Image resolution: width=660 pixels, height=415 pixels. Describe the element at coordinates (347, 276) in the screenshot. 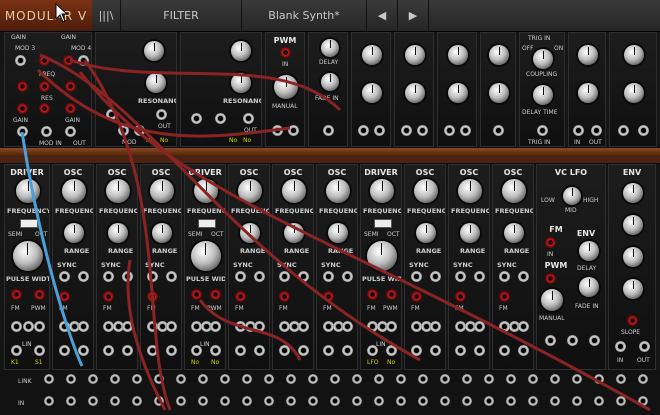

I see `jack` at that location.